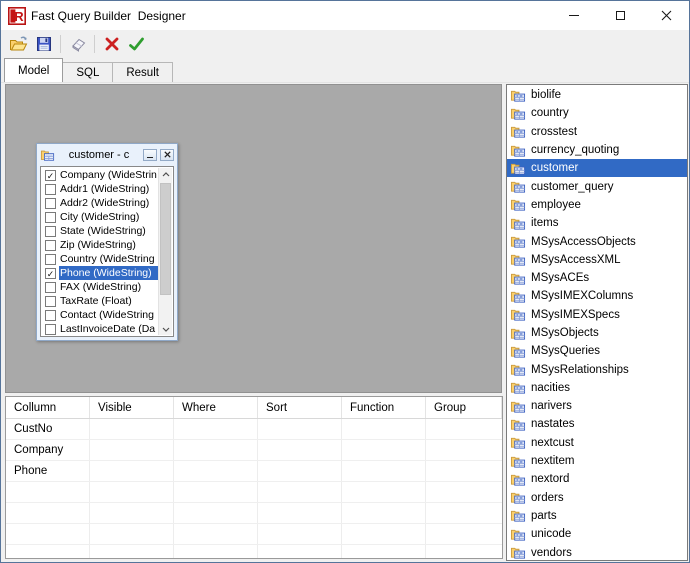 Image resolution: width=690 pixels, height=563 pixels. Describe the element at coordinates (100, 287) in the screenshot. I see `field-row: FAX (WideString)` at that location.